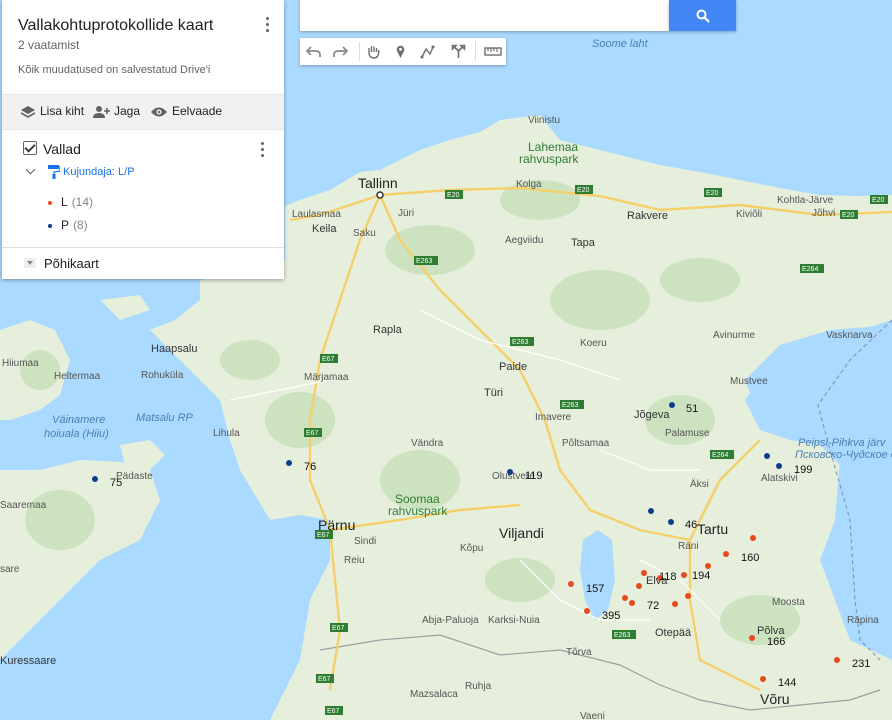 The width and height of the screenshot is (892, 720). Describe the element at coordinates (159, 112) in the screenshot. I see `eye-icon` at that location.